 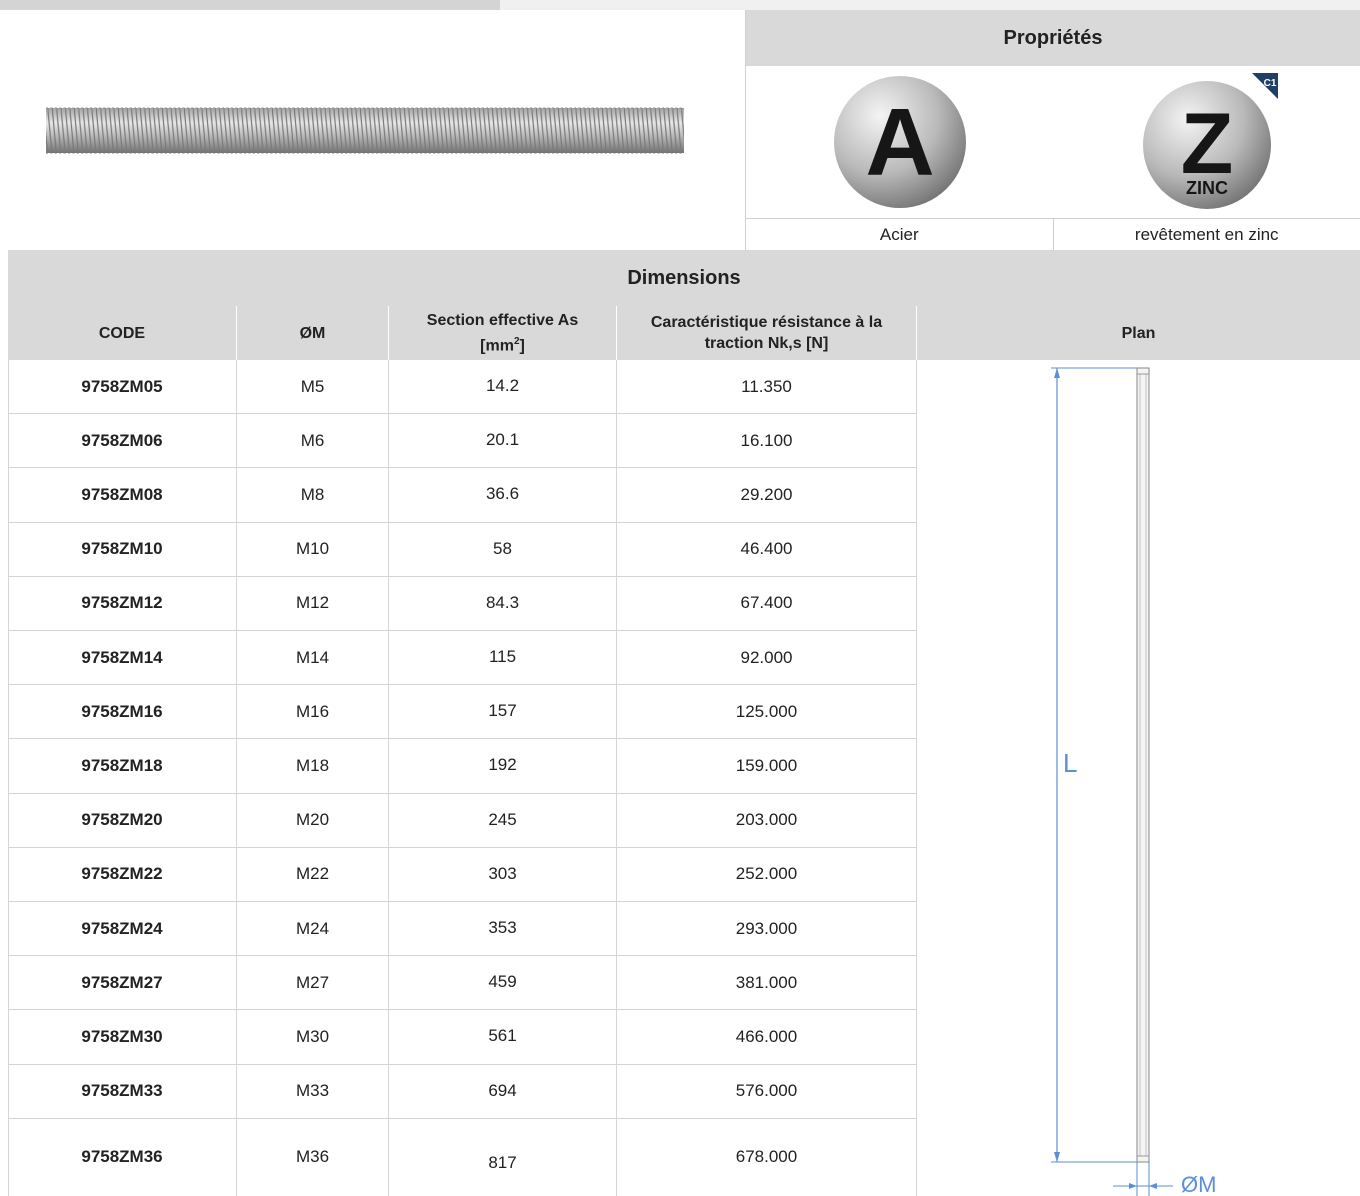 I want to click on table-row: 9758ZM30 M30 561 466.000, so click(x=462, y=1037).